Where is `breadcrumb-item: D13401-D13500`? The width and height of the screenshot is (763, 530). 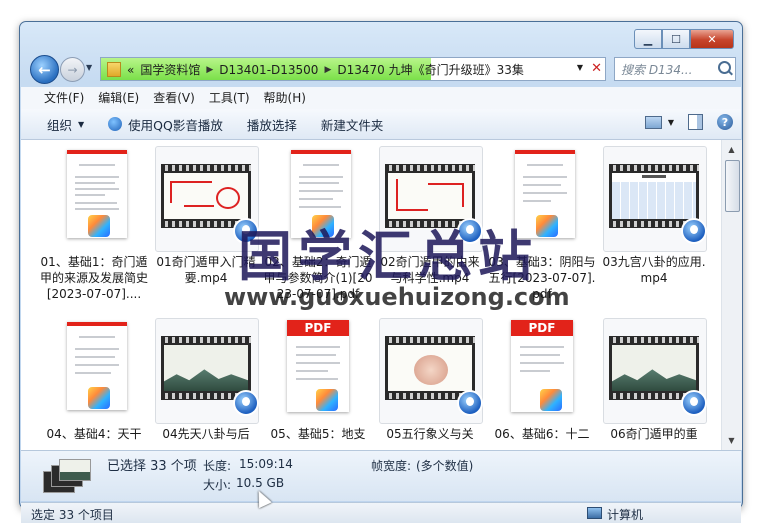 breadcrumb-item: D13401-D13500 is located at coordinates (268, 70).